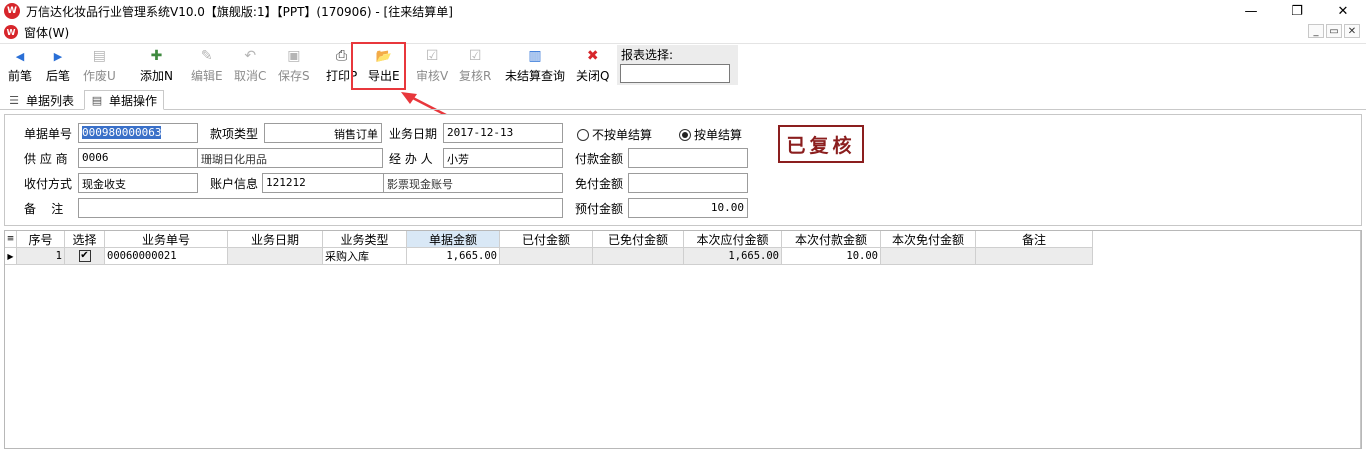  Describe the element at coordinates (614, 134) in the screenshot. I see `radio-no-doc-settle: 不按单结算` at that location.